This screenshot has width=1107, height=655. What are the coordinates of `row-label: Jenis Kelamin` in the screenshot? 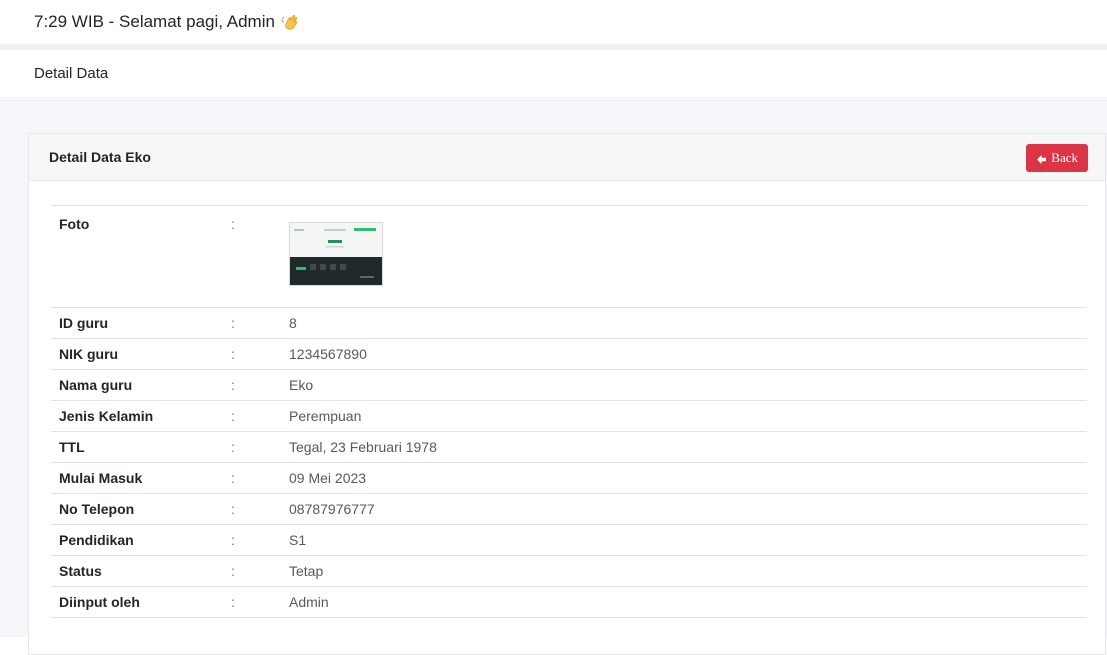 It's located at (106, 416).